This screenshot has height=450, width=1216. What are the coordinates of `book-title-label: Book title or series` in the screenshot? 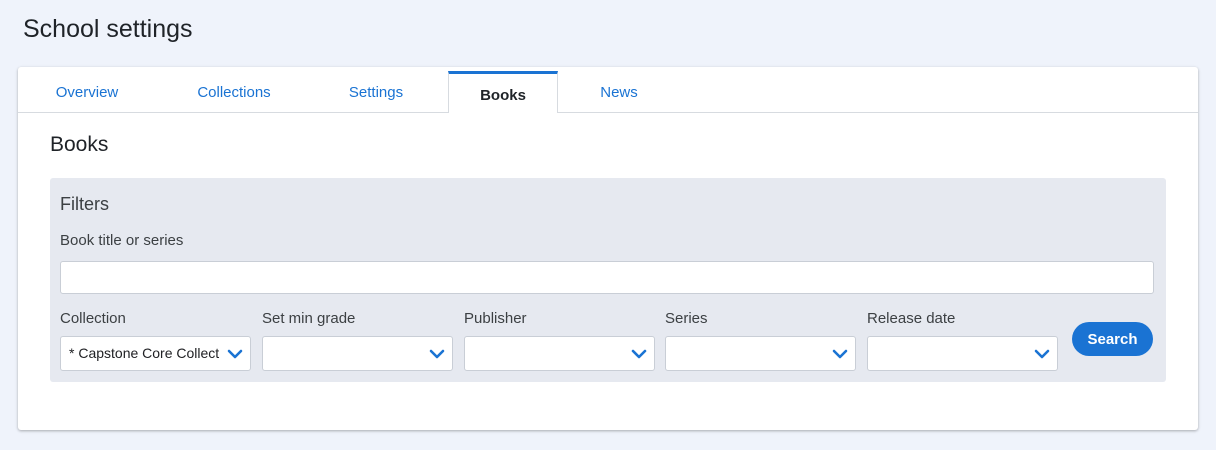 It's located at (122, 240).